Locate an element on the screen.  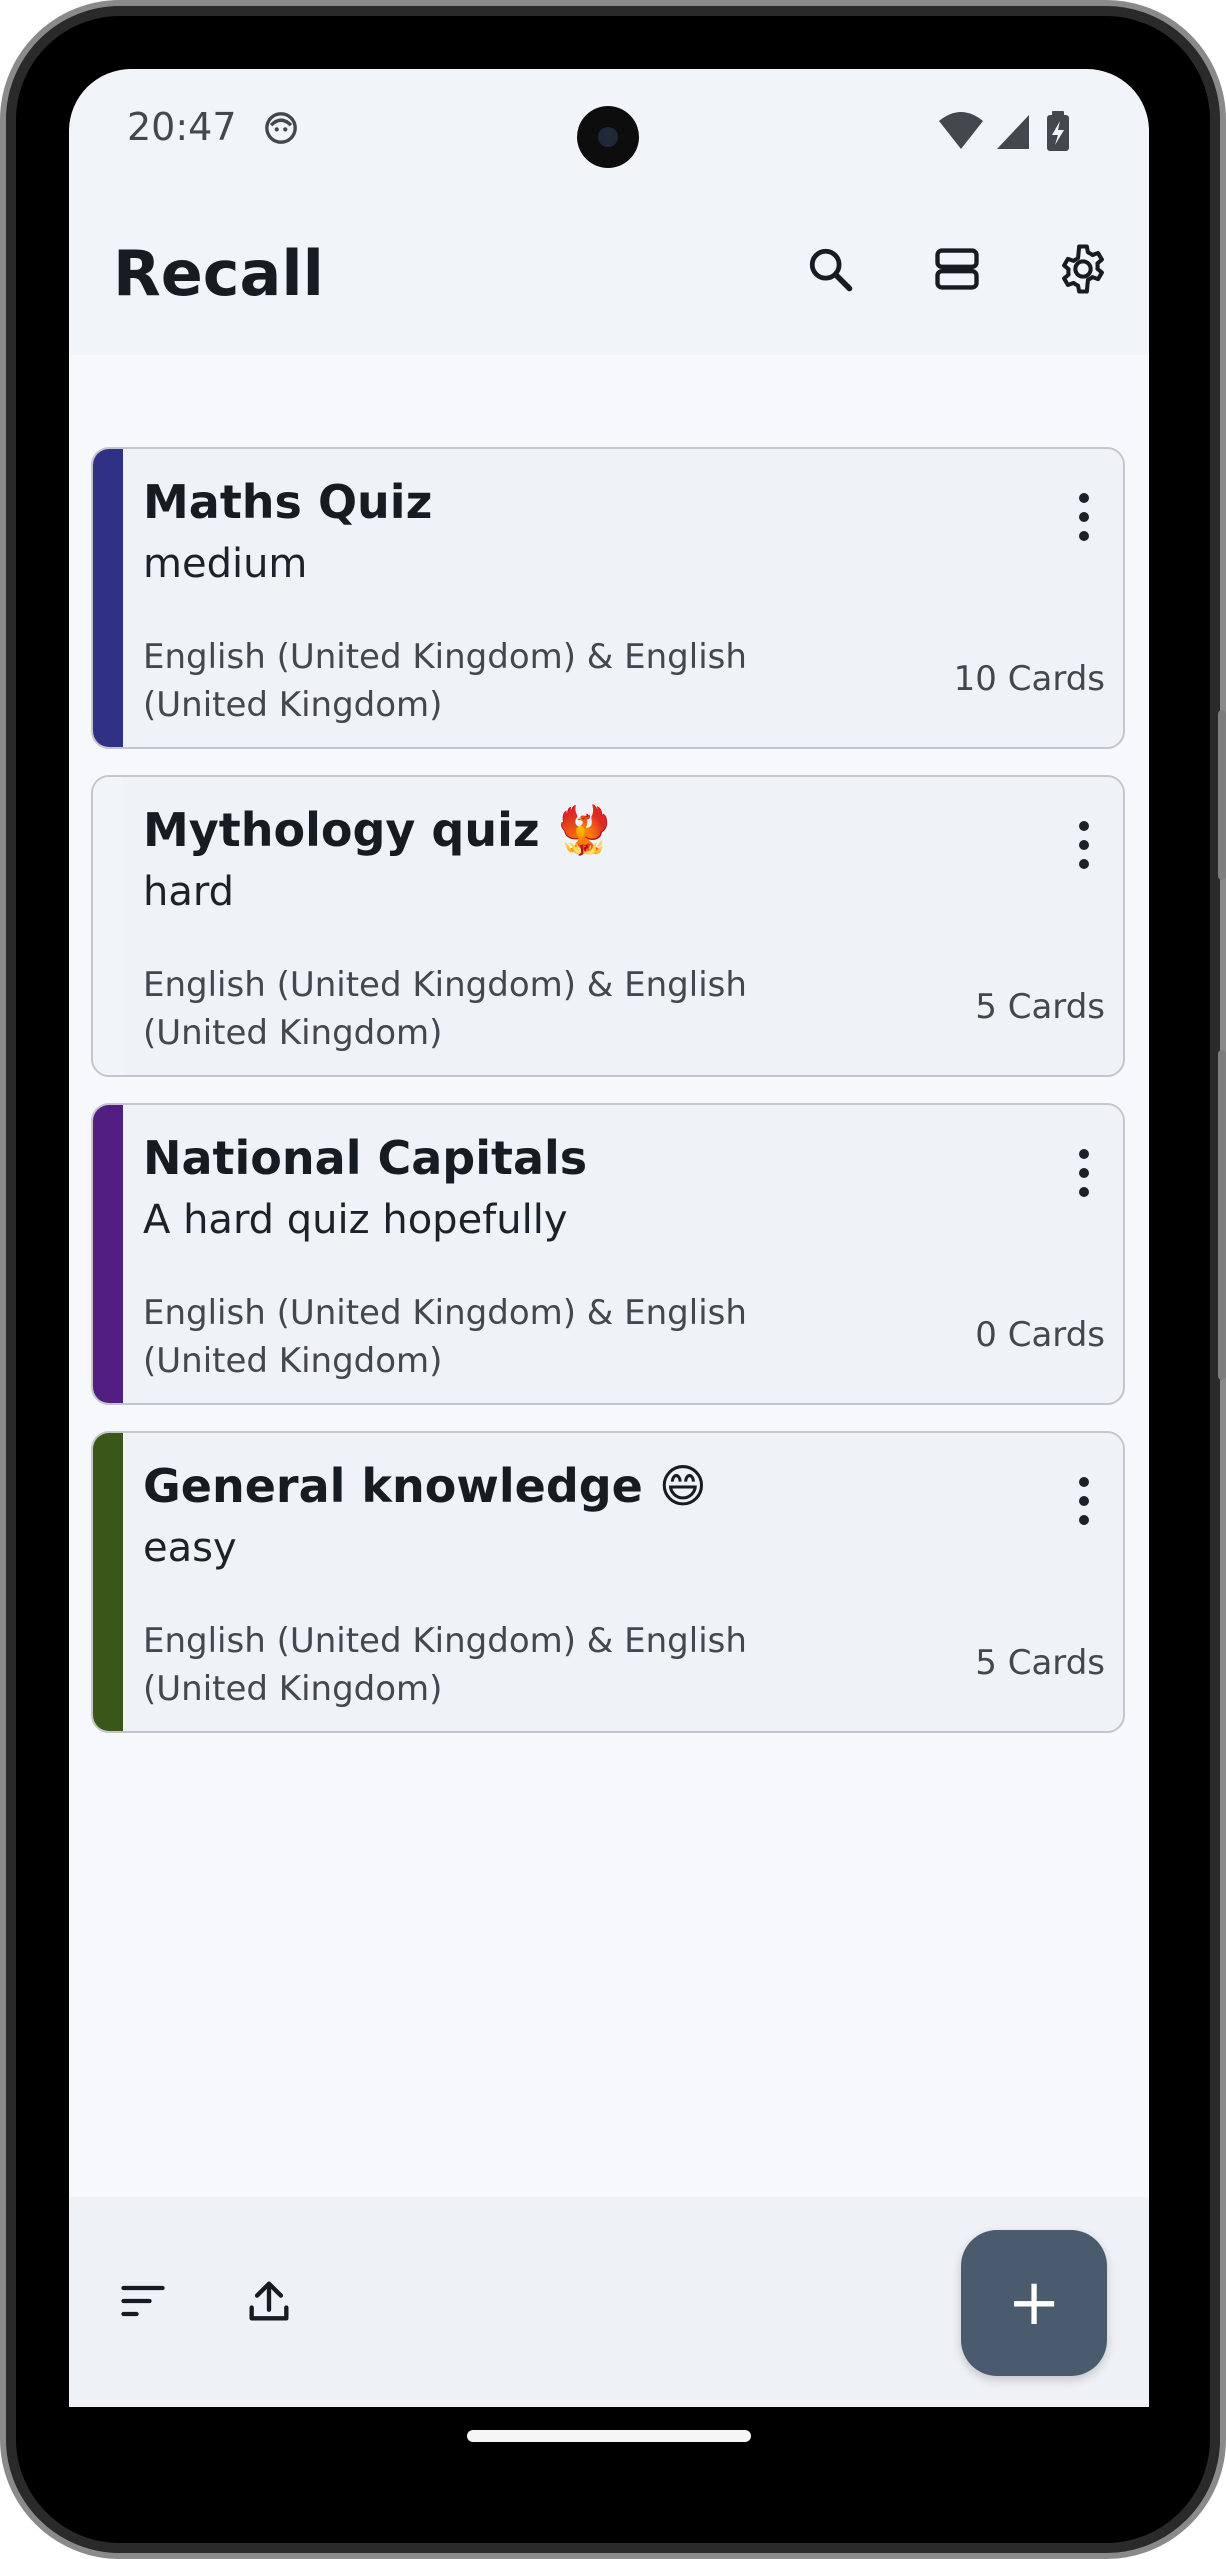
front-camera is located at coordinates (608, 137).